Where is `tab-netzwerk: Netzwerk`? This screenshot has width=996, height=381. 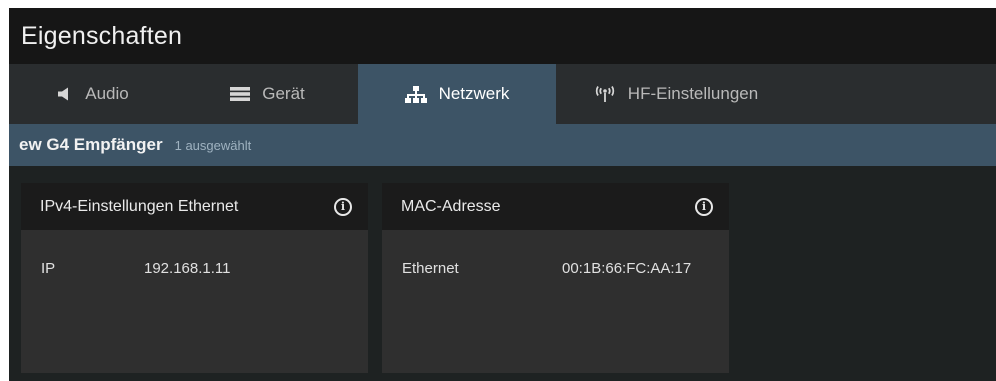 tab-netzwerk: Netzwerk is located at coordinates (457, 94).